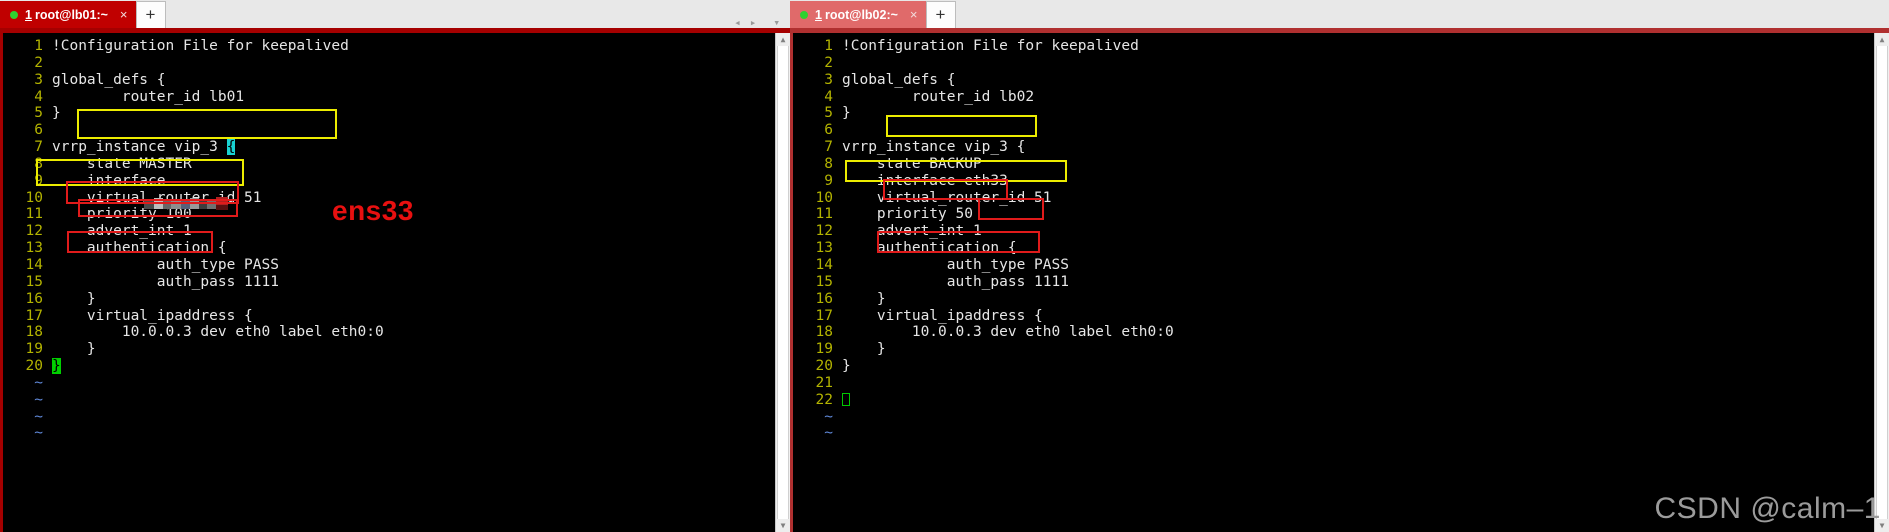 This screenshot has height=532, width=1889. Describe the element at coordinates (828, 147) in the screenshot. I see `line-number: 7` at that location.